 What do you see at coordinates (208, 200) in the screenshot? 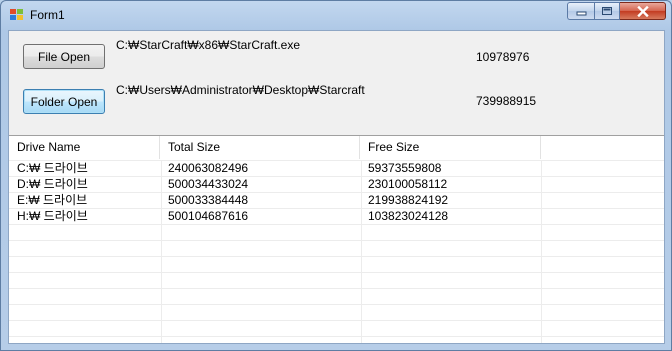
I see `total-size-cell: 500033384448` at bounding box center [208, 200].